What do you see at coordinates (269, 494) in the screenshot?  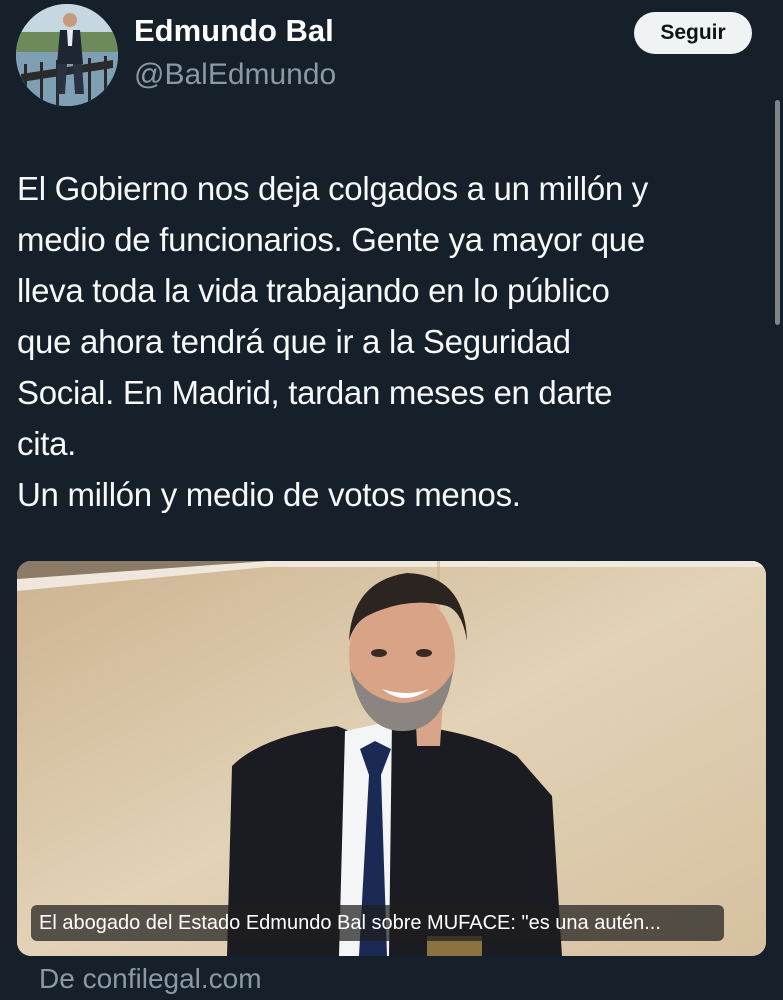 I see `tweet-text-line: Un millón y medio de votos menos.` at bounding box center [269, 494].